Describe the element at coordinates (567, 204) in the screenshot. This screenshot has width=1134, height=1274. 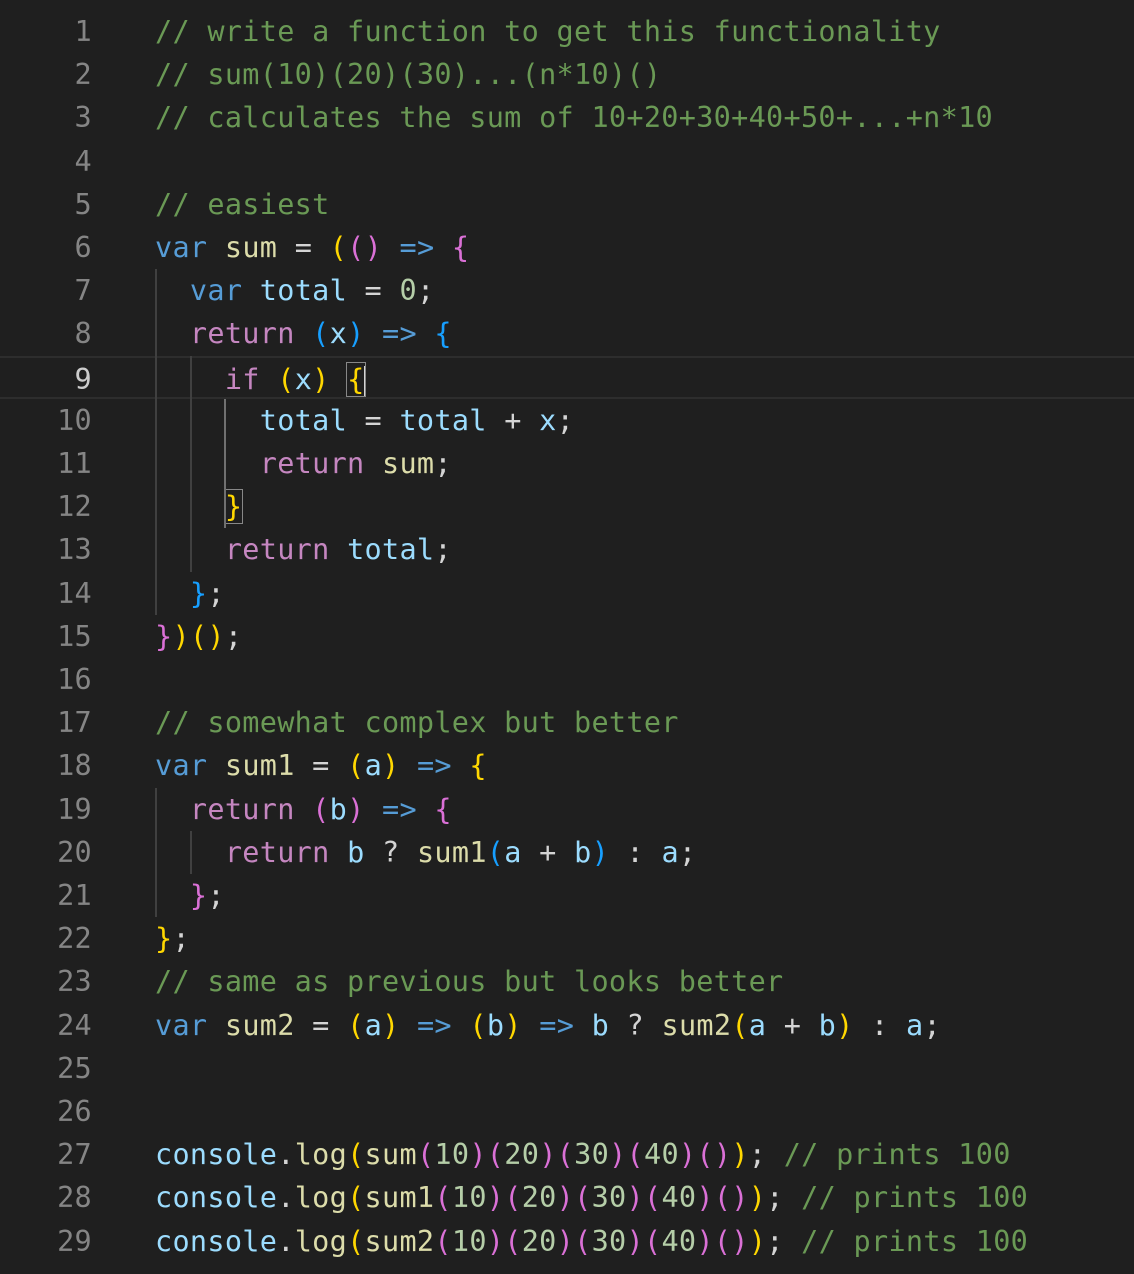
I see `code-line: 5 // easiest` at that location.